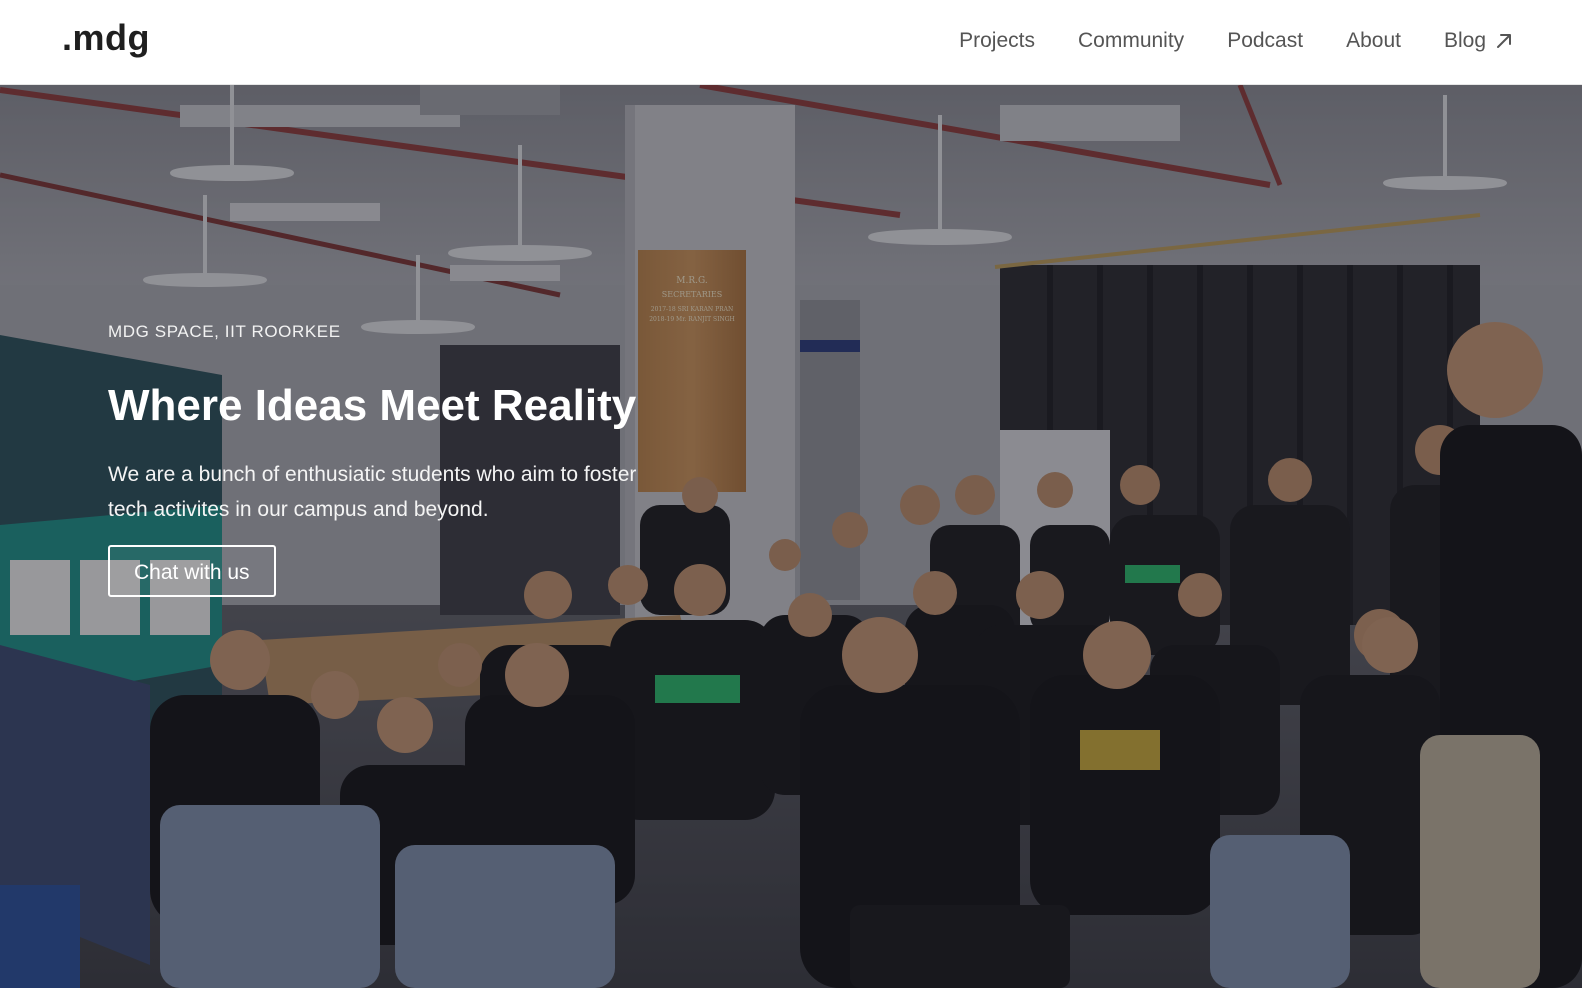 The height and width of the screenshot is (988, 1582). What do you see at coordinates (1464, 40) in the screenshot?
I see `nav-link-blog-label: Blog` at bounding box center [1464, 40].